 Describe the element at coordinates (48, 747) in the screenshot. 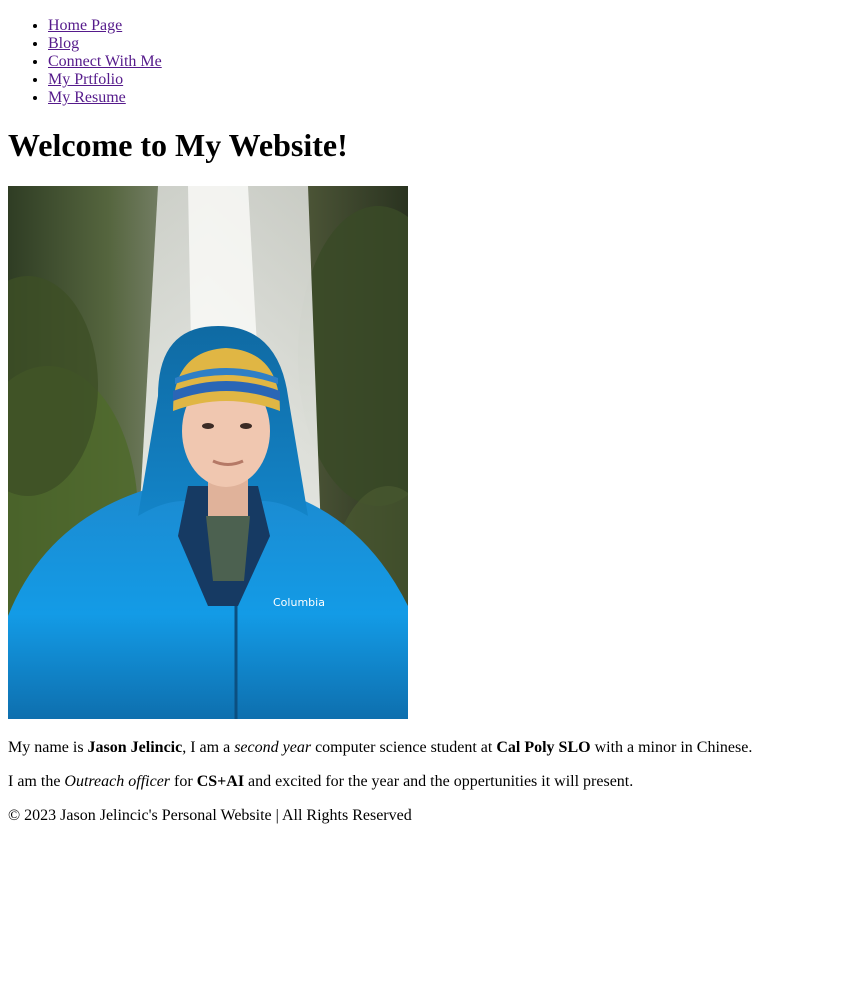

I see `bio-text: My name is` at that location.